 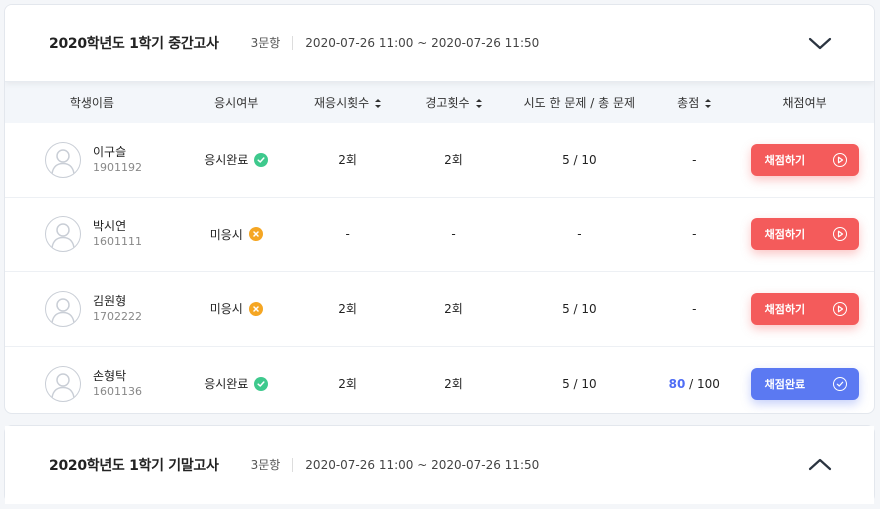 What do you see at coordinates (839, 383) in the screenshot?
I see `check-circle-outline-icon` at bounding box center [839, 383].